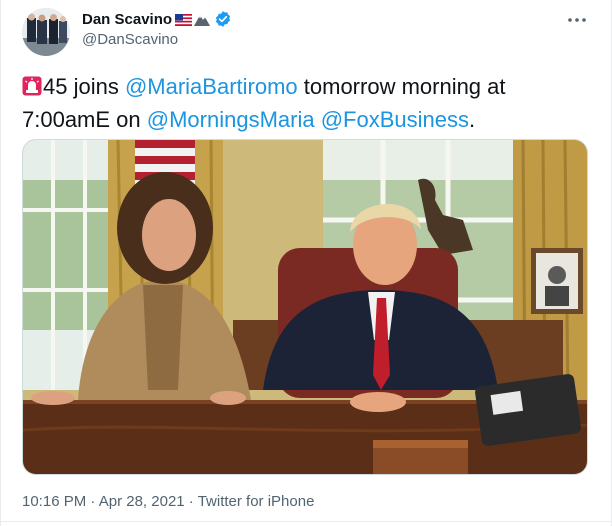  Describe the element at coordinates (32, 84) in the screenshot. I see `police-light-icon` at that location.